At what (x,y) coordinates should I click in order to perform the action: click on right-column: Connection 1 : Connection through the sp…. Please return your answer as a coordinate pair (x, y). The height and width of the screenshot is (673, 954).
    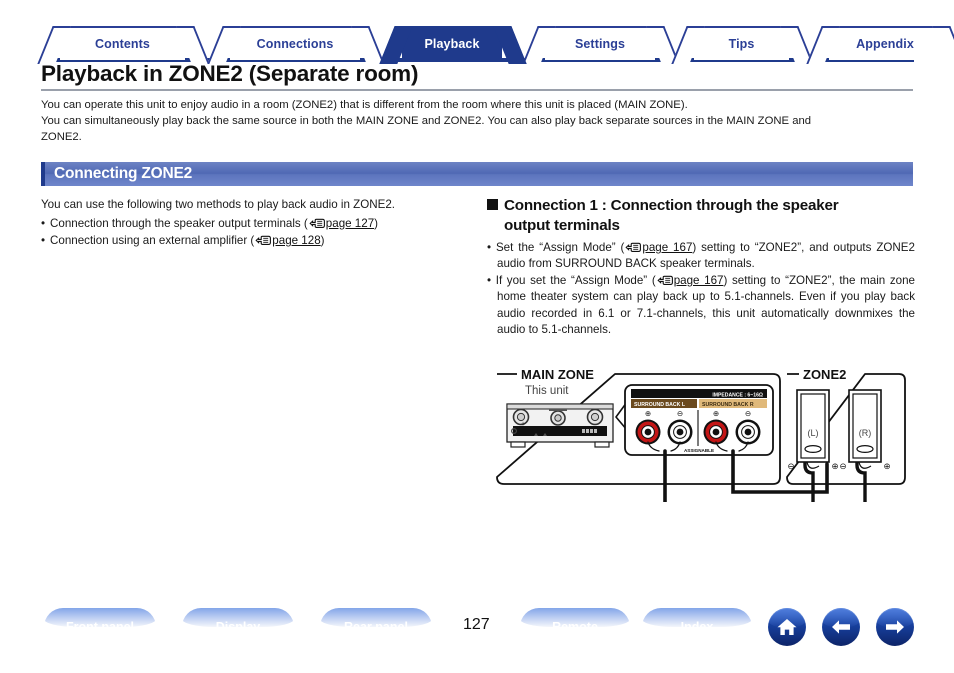
    Looking at the image, I should click on (701, 267).